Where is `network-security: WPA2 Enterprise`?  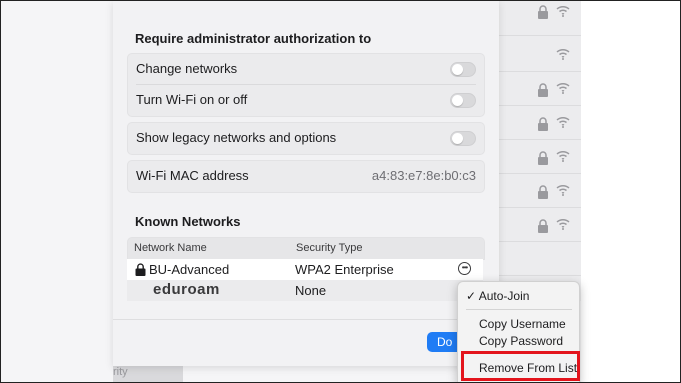
network-security: WPA2 Enterprise is located at coordinates (344, 269).